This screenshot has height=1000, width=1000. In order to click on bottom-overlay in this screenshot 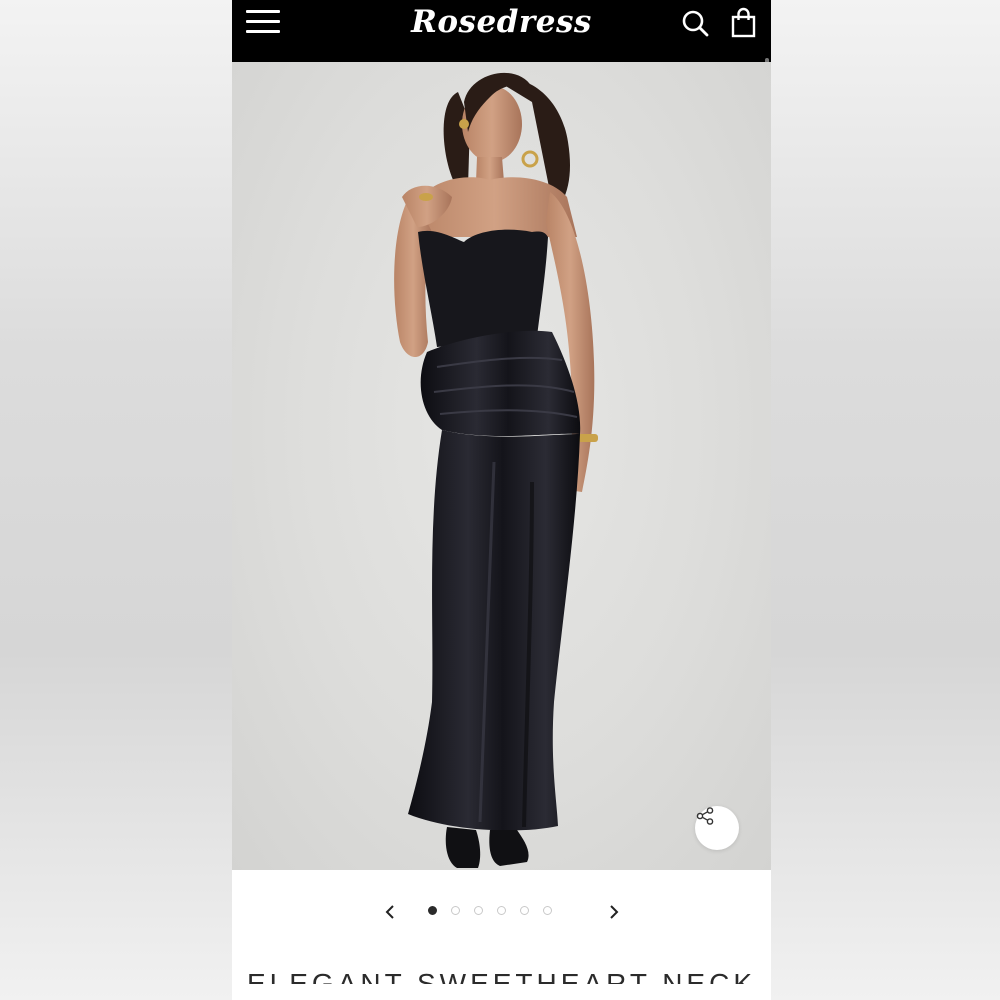, I will do `click(501, 992)`.